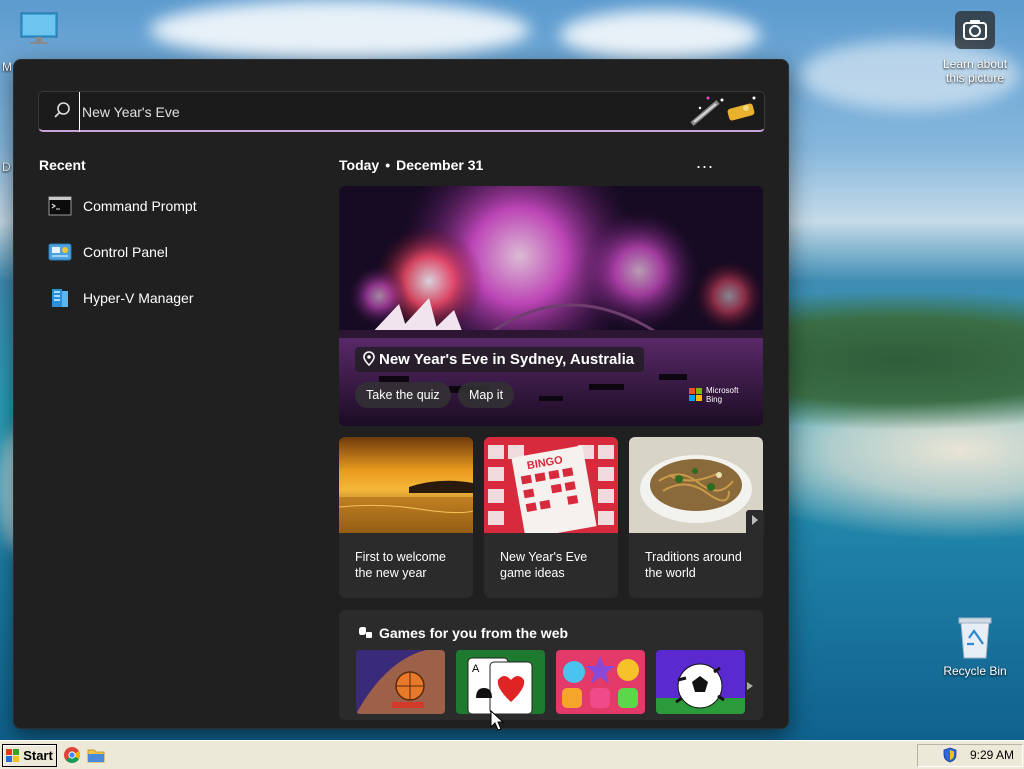  Describe the element at coordinates (512, 754) in the screenshot. I see `taskbar: Start 9:29 AM` at that location.